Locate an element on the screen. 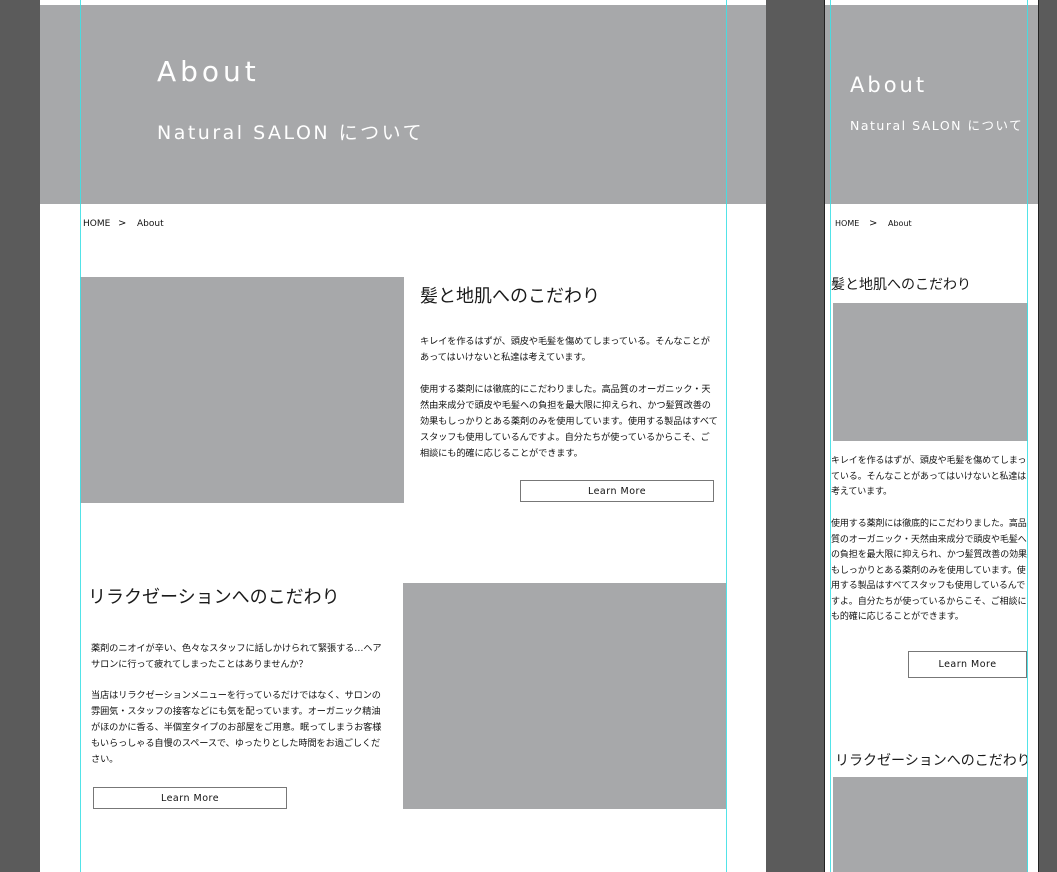 This screenshot has width=1057, height=872. mobile-hero-banner: About Natural SALON について is located at coordinates (931, 104).